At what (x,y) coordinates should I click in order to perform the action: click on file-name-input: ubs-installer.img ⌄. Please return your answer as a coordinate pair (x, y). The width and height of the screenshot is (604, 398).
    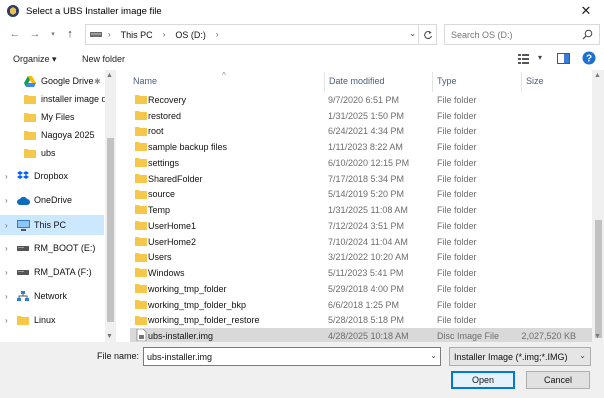
    Looking at the image, I should click on (292, 356).